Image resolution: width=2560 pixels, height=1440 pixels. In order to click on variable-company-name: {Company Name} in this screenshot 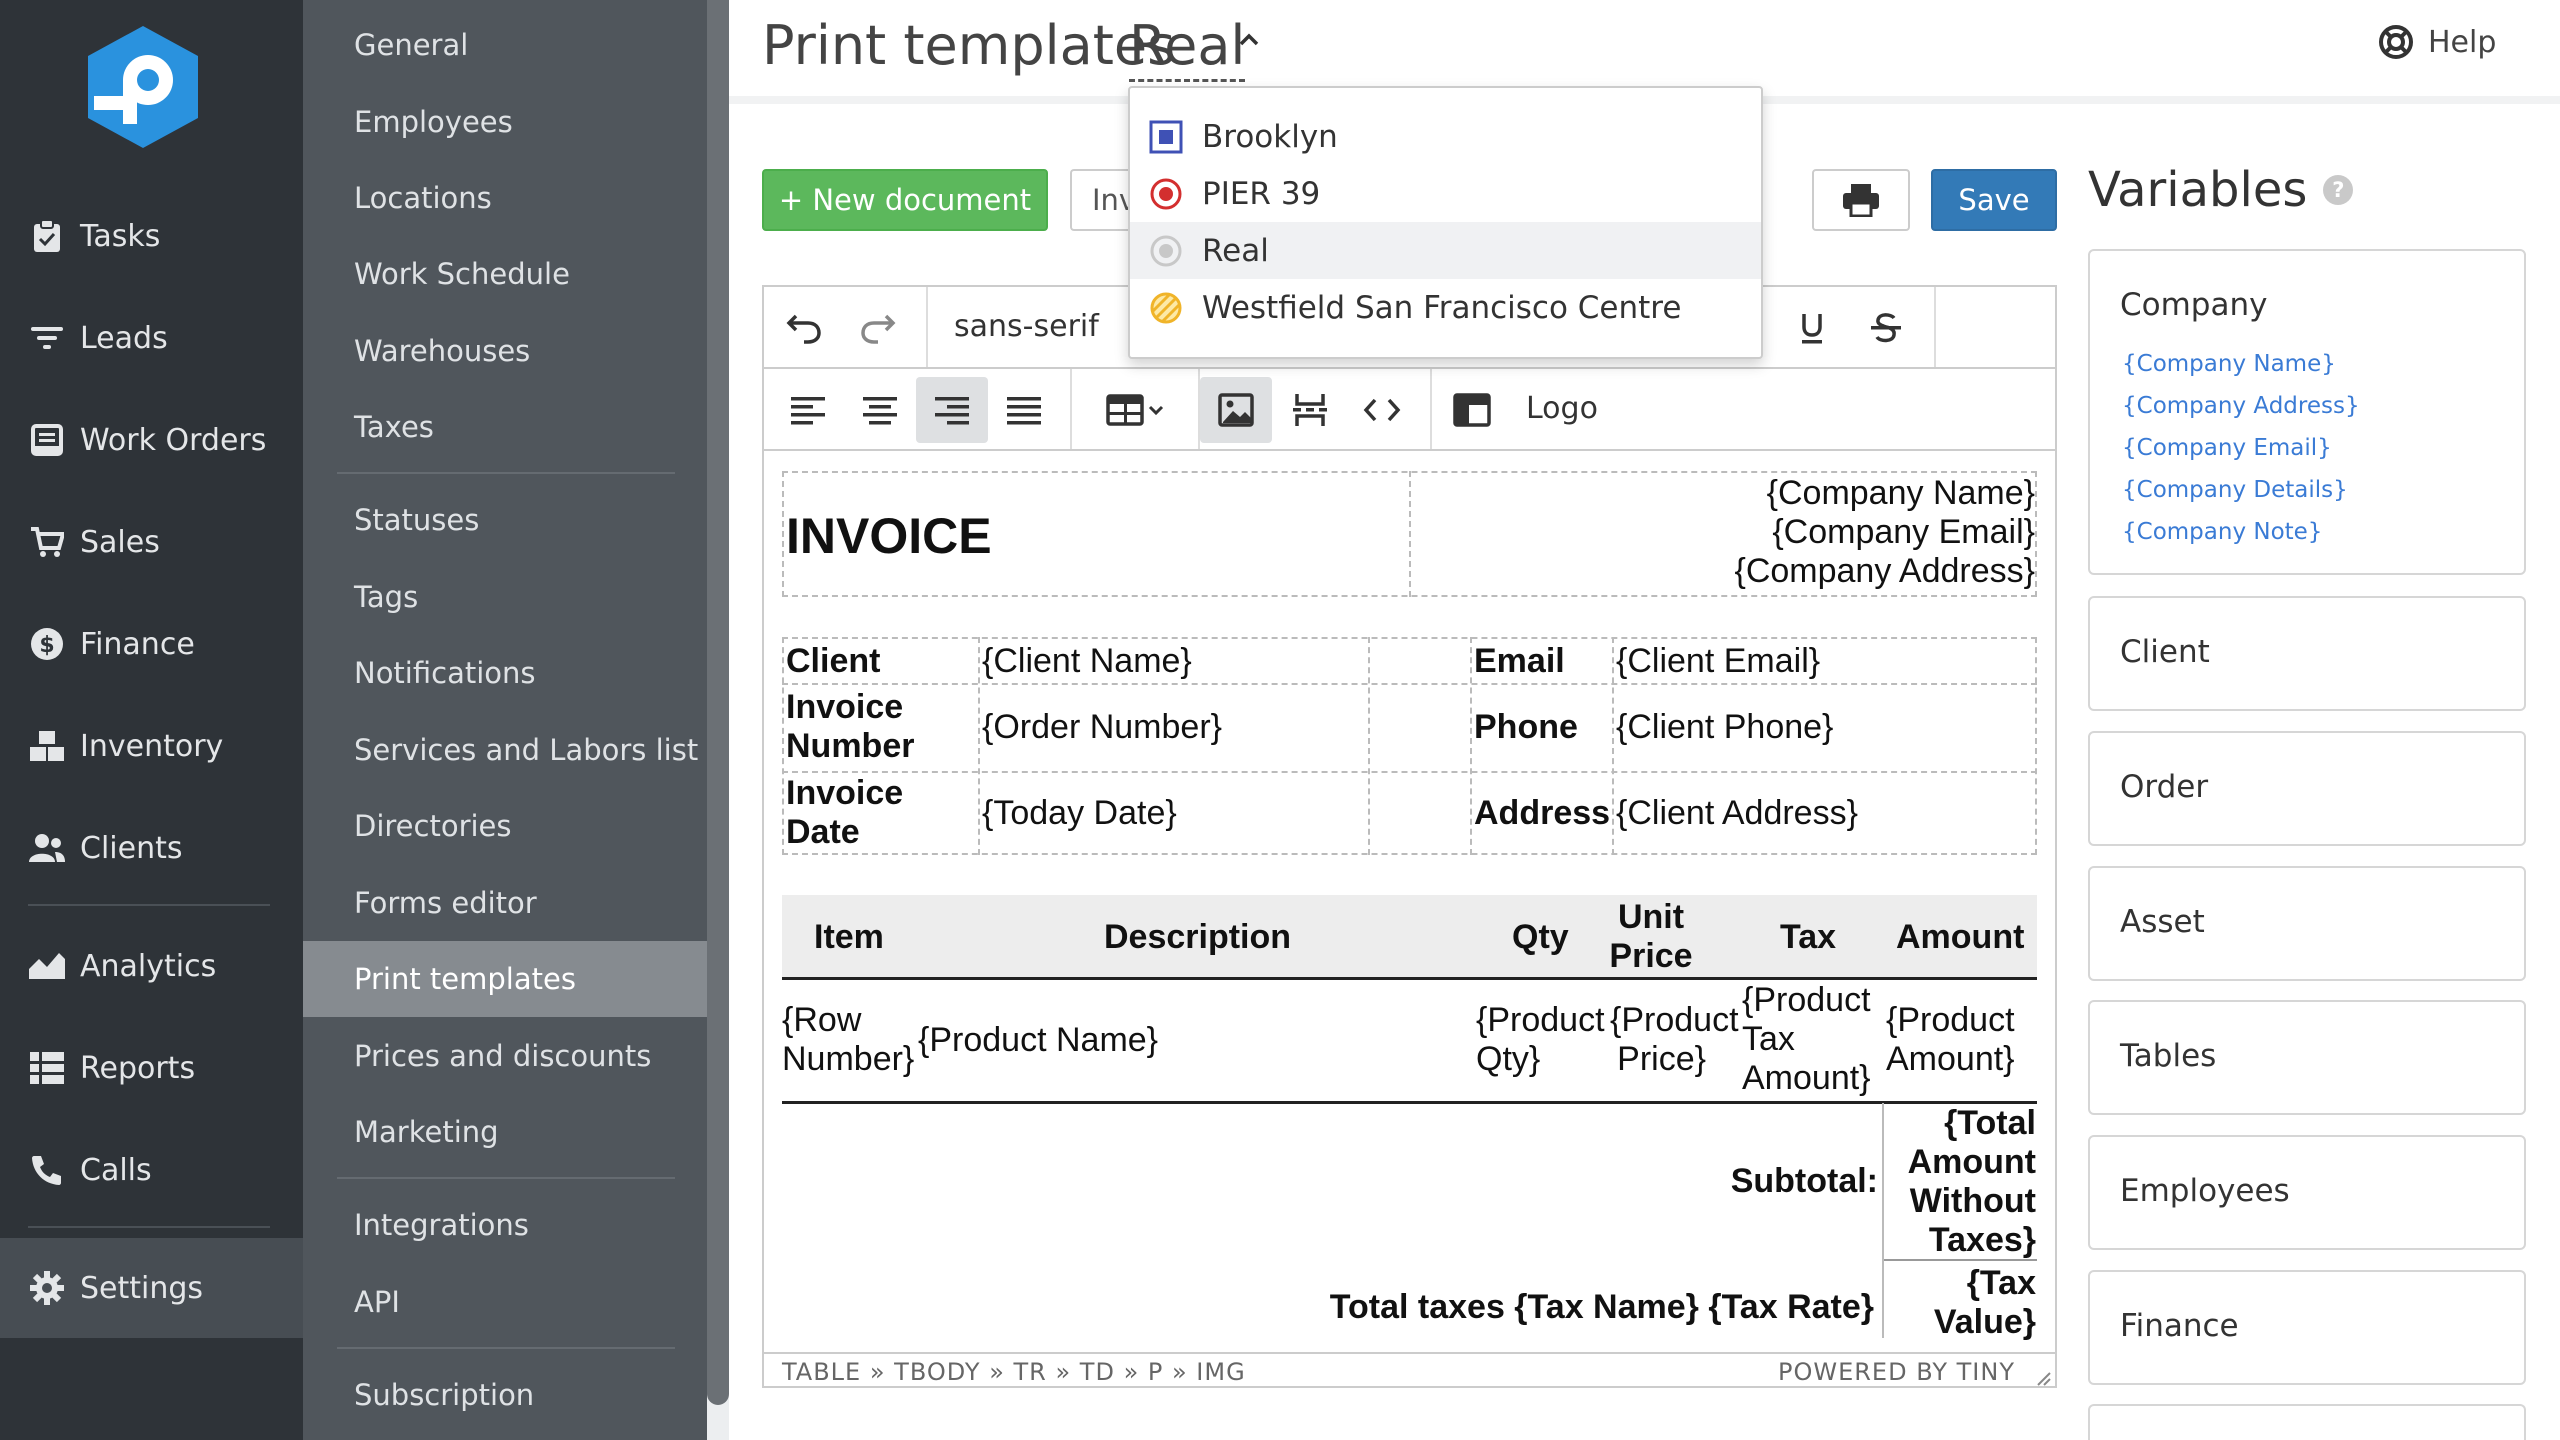, I will do `click(2229, 364)`.